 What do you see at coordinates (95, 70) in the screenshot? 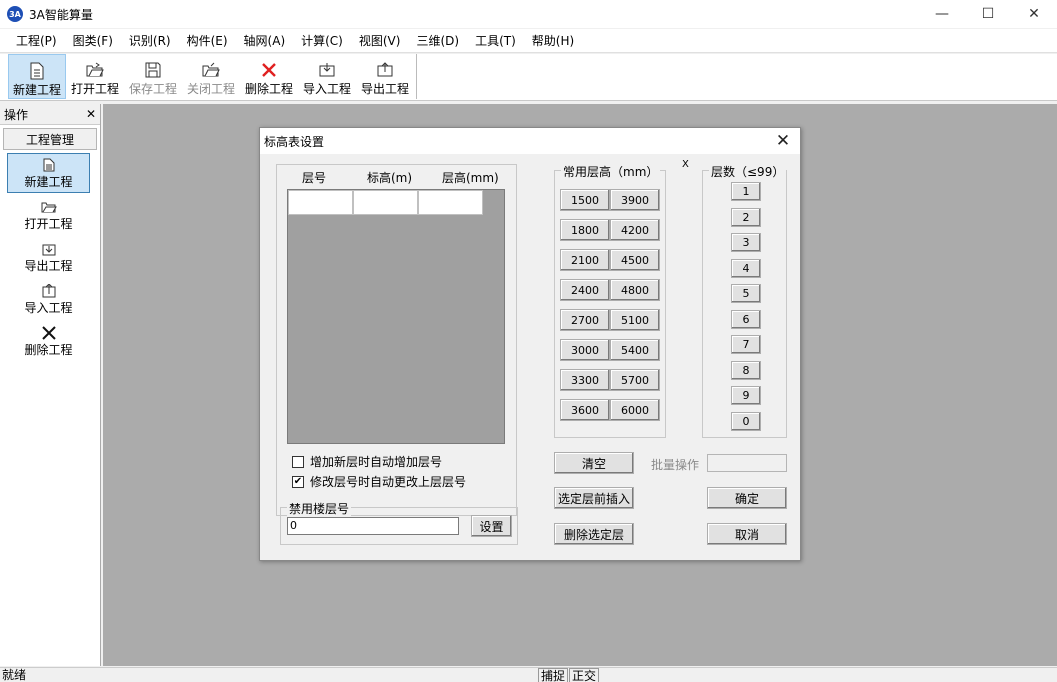
I see `open-folder-icon` at bounding box center [95, 70].